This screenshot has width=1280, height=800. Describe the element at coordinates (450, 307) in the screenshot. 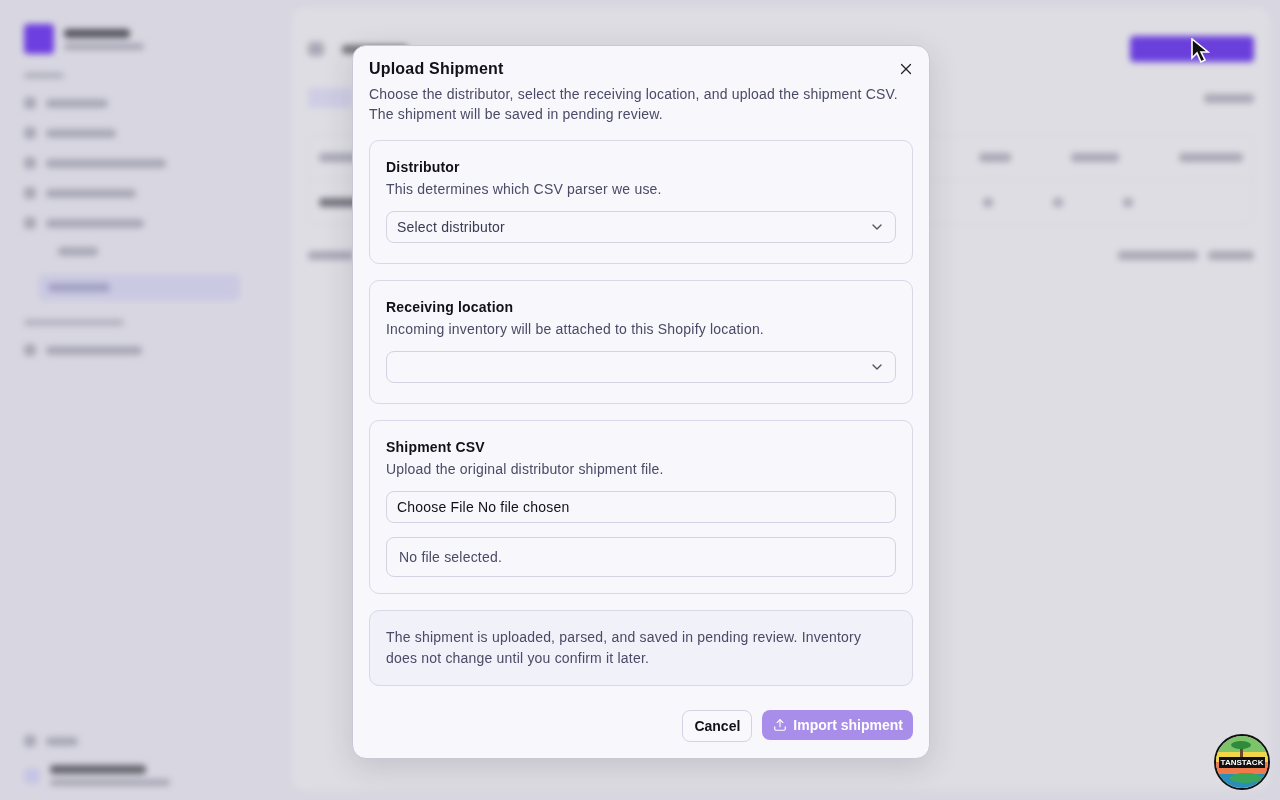

I see `section-title: Receiving location` at that location.